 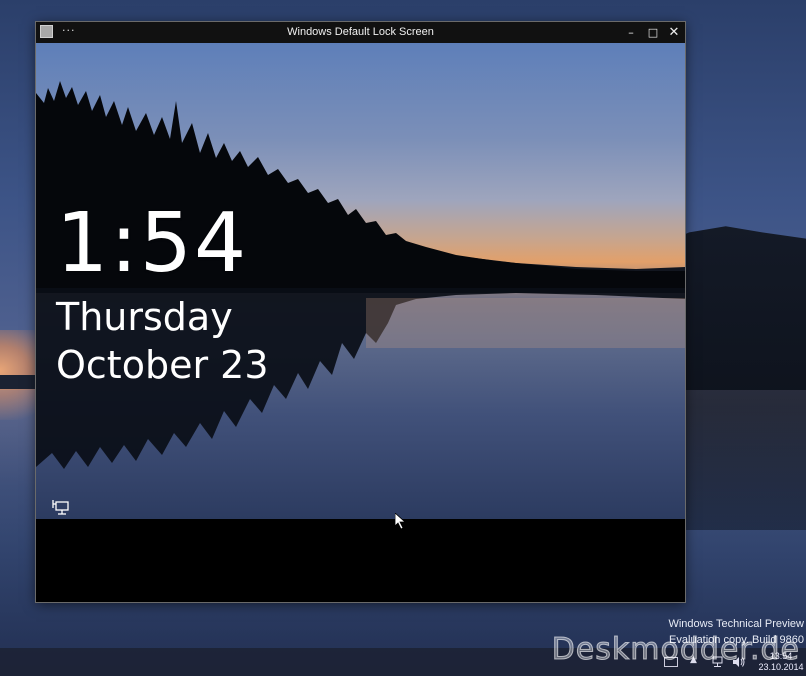 What do you see at coordinates (401, 521) in the screenshot?
I see `mouse-cursor-icon` at bounding box center [401, 521].